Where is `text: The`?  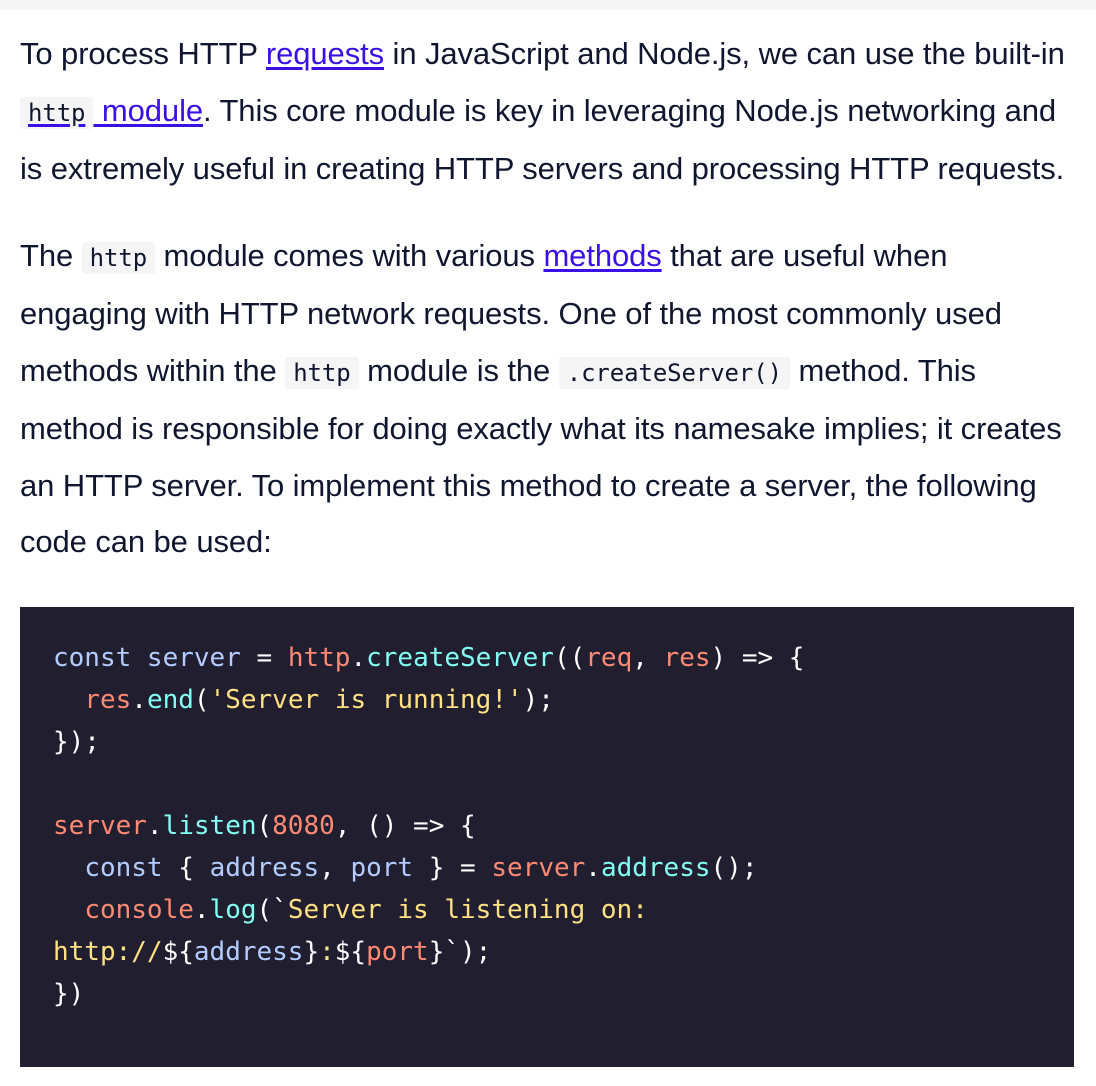
text: The is located at coordinates (51, 255).